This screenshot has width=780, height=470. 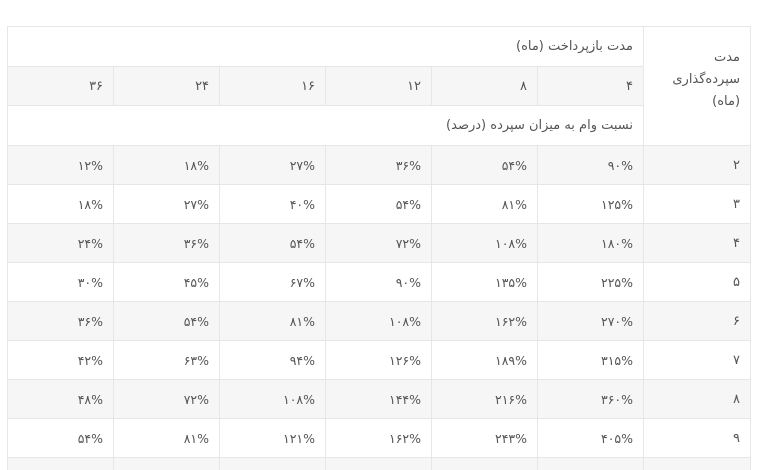 I want to click on table-row: ۴ ۱۸۰% ۱۰۸% ۷۲% ۵۴% ۳۶% ۲۴%, so click(x=379, y=243).